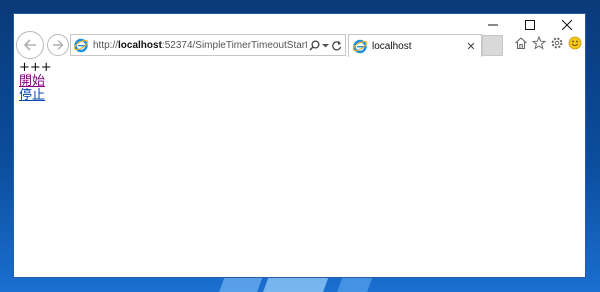 The image size is (600, 292). What do you see at coordinates (415, 45) in the screenshot?
I see `tab-localhost: localhost ✕` at bounding box center [415, 45].